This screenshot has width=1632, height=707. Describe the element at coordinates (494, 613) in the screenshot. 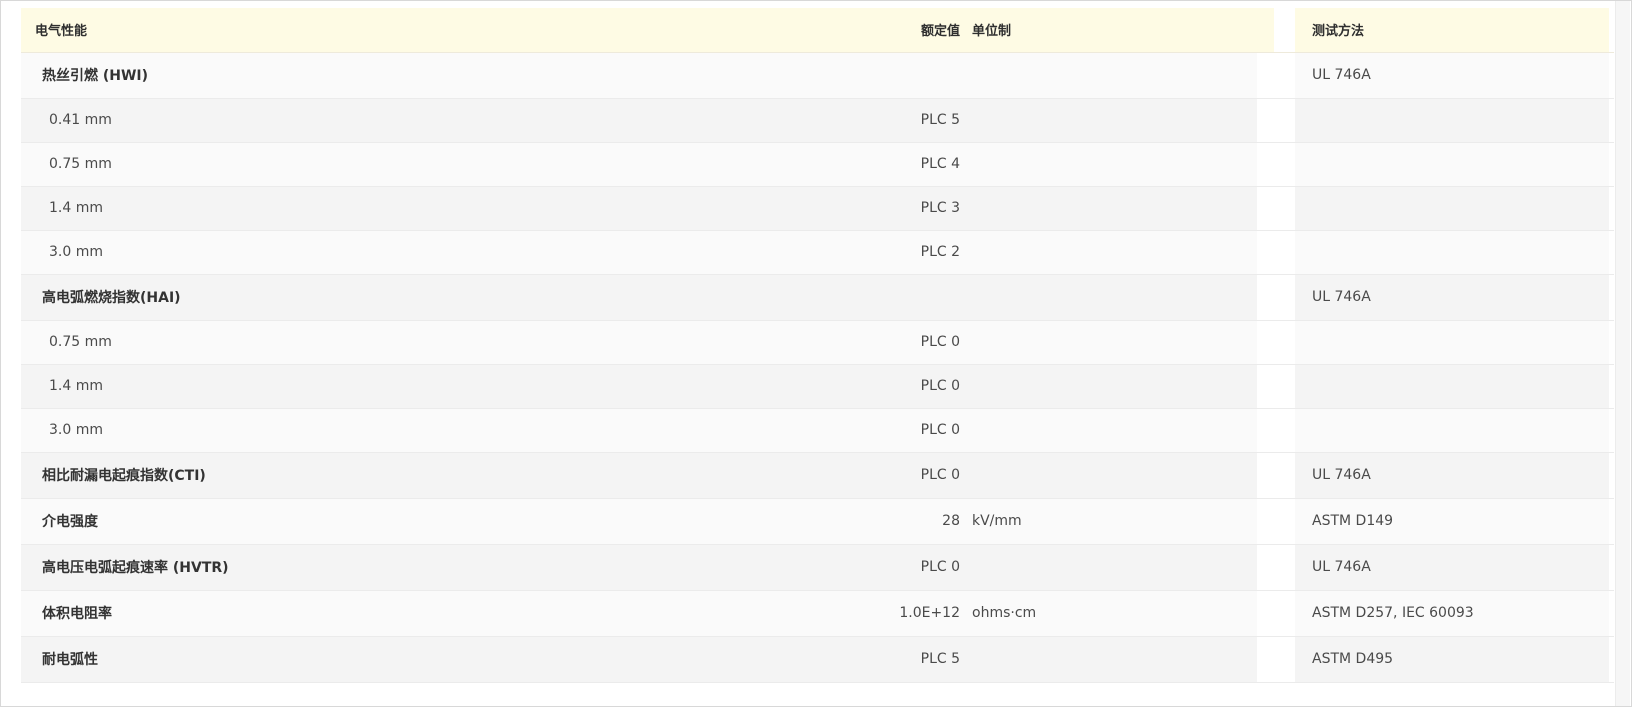

I see `cell-property-name: 体积电阻率 1.0E+12` at that location.